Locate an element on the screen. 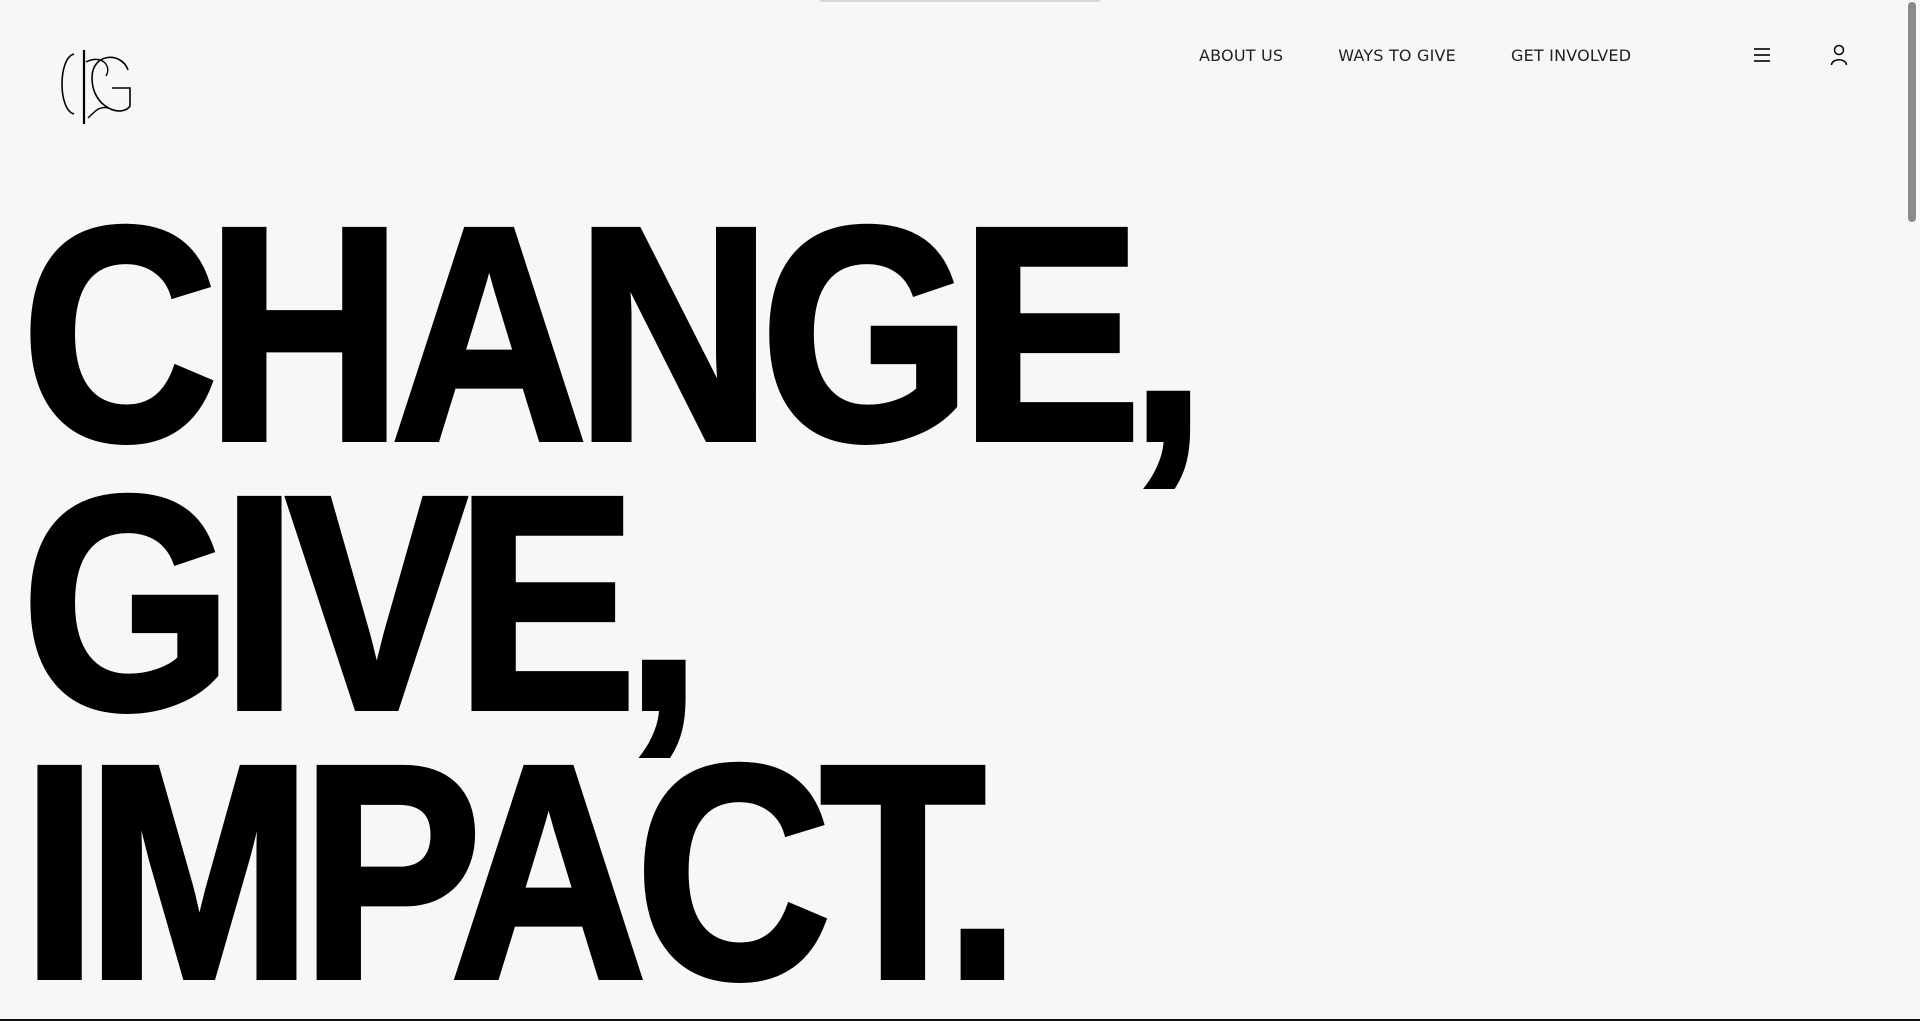  nav-about-us: ABOUT US is located at coordinates (1241, 55).